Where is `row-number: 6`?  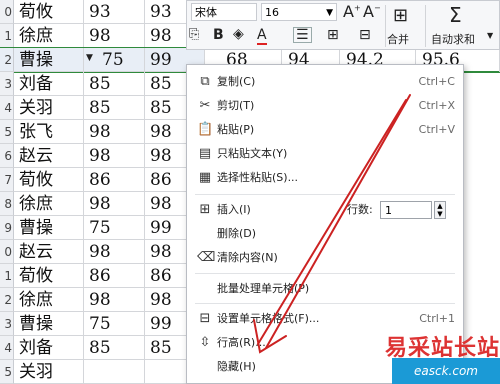 row-number: 6 is located at coordinates (7, 156).